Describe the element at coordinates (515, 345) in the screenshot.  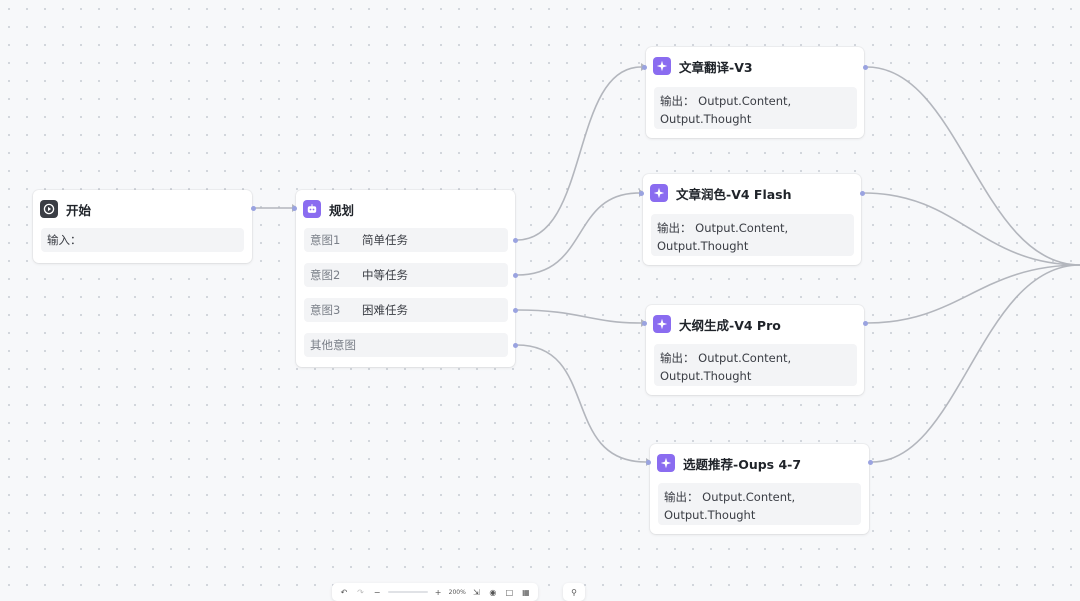
I see `intent-other-handle` at that location.